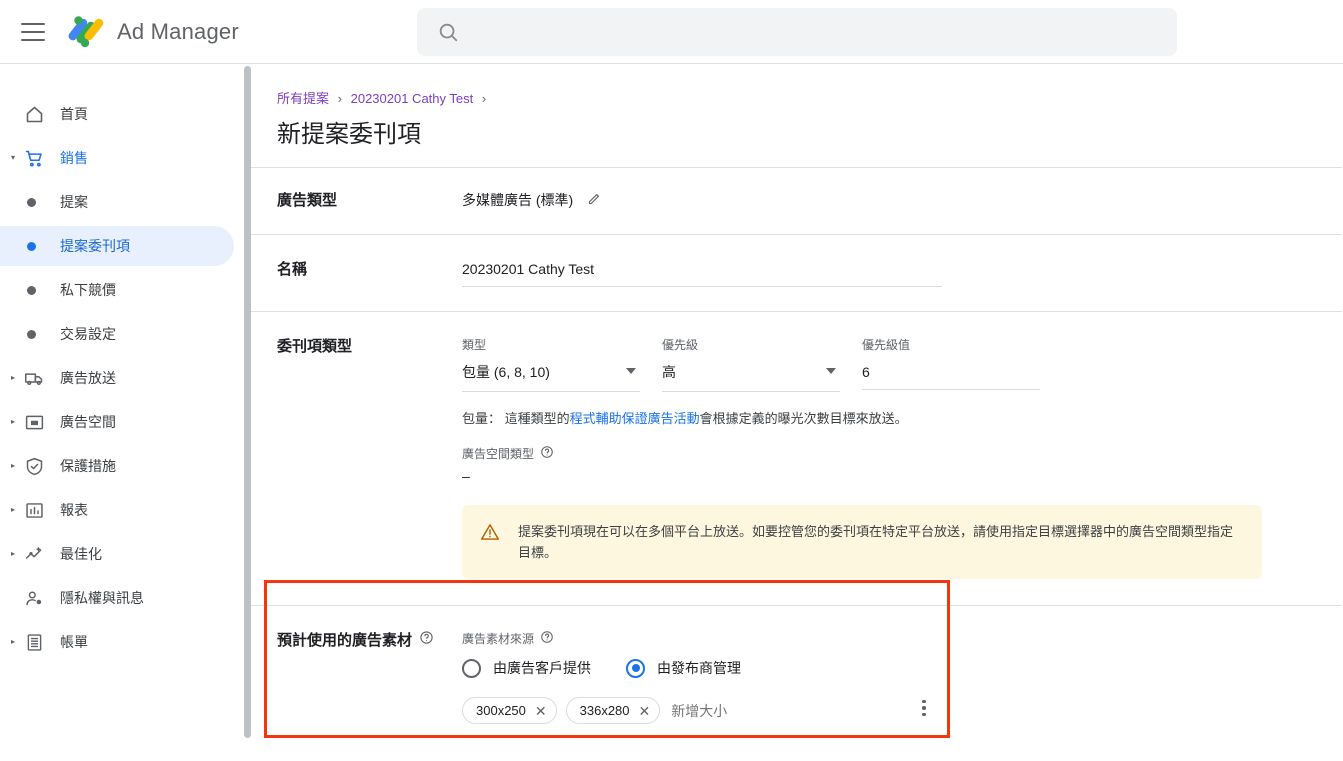 This screenshot has height=761, width=1343. What do you see at coordinates (764, 710) in the screenshot?
I see `add-size-input` at bounding box center [764, 710].